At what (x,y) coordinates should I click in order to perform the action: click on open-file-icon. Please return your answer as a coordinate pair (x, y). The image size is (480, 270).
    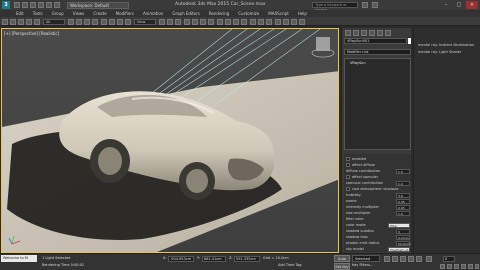
    Looking at the image, I should click on (25, 5).